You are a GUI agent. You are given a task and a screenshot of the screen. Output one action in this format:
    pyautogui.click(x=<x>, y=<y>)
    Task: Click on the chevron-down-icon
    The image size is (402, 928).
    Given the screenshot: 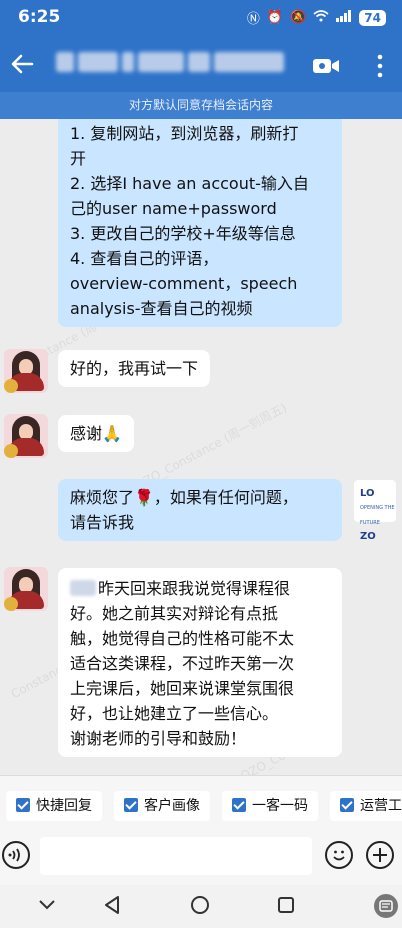 What is the action you would take?
    pyautogui.click(x=47, y=905)
    